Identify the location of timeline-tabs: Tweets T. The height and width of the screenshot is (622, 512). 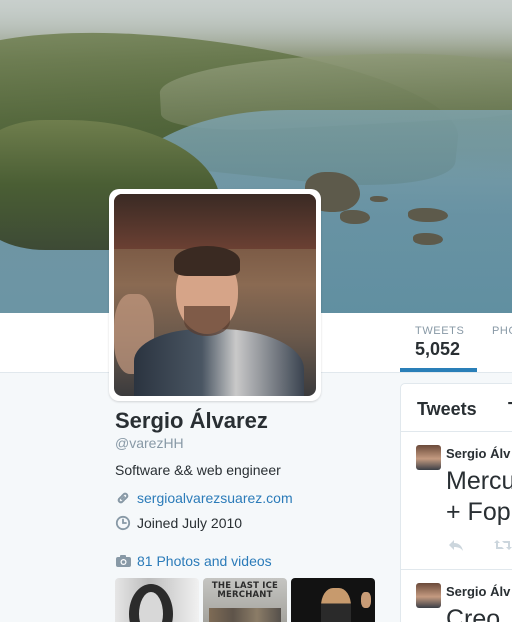
(456, 408).